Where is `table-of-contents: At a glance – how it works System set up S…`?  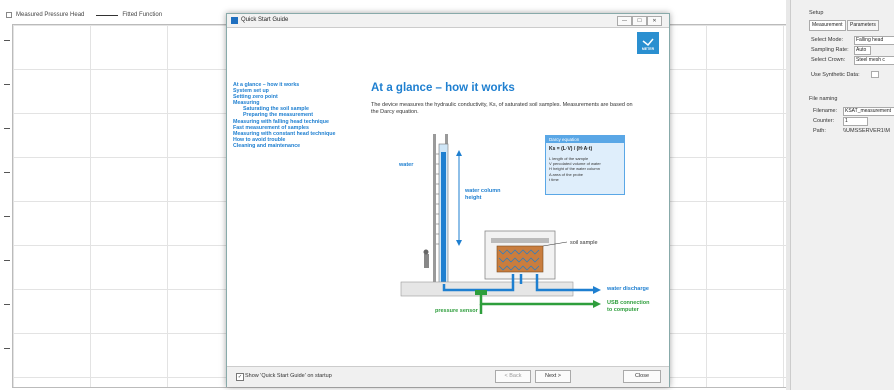 table-of-contents: At a glance – how it works System set up S… is located at coordinates (303, 115).